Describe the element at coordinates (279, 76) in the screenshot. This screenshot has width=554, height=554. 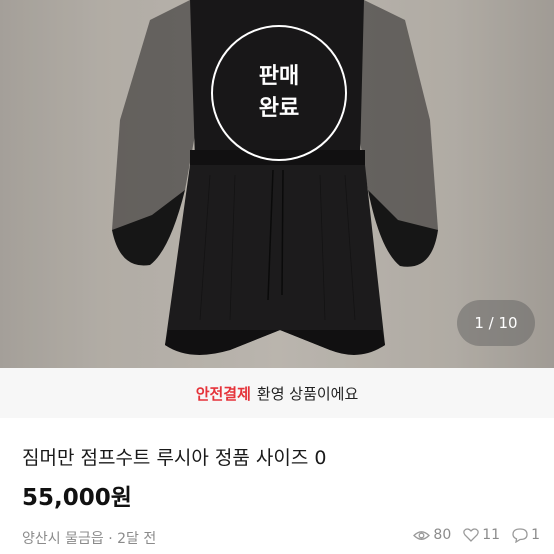
I see `sold-badge-line1: 판매` at that location.